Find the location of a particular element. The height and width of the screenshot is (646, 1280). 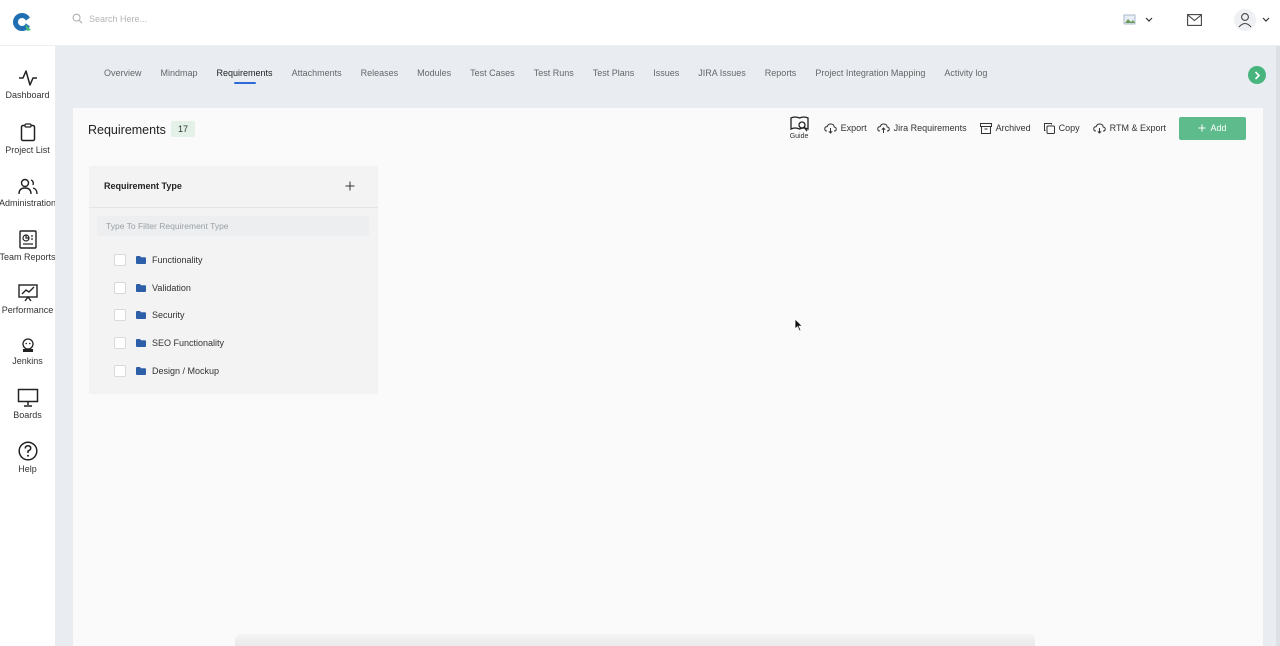

book-search-icon is located at coordinates (799, 124).